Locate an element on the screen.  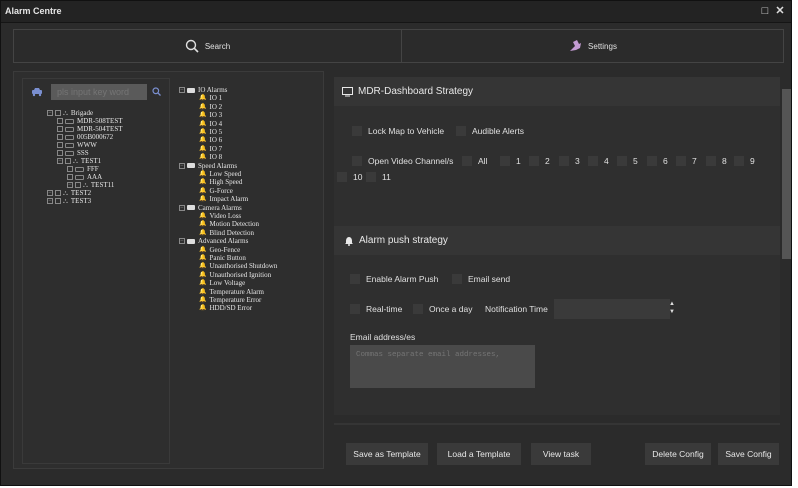
alarm-item: 🔔 IO 4 is located at coordinates (210, 124).